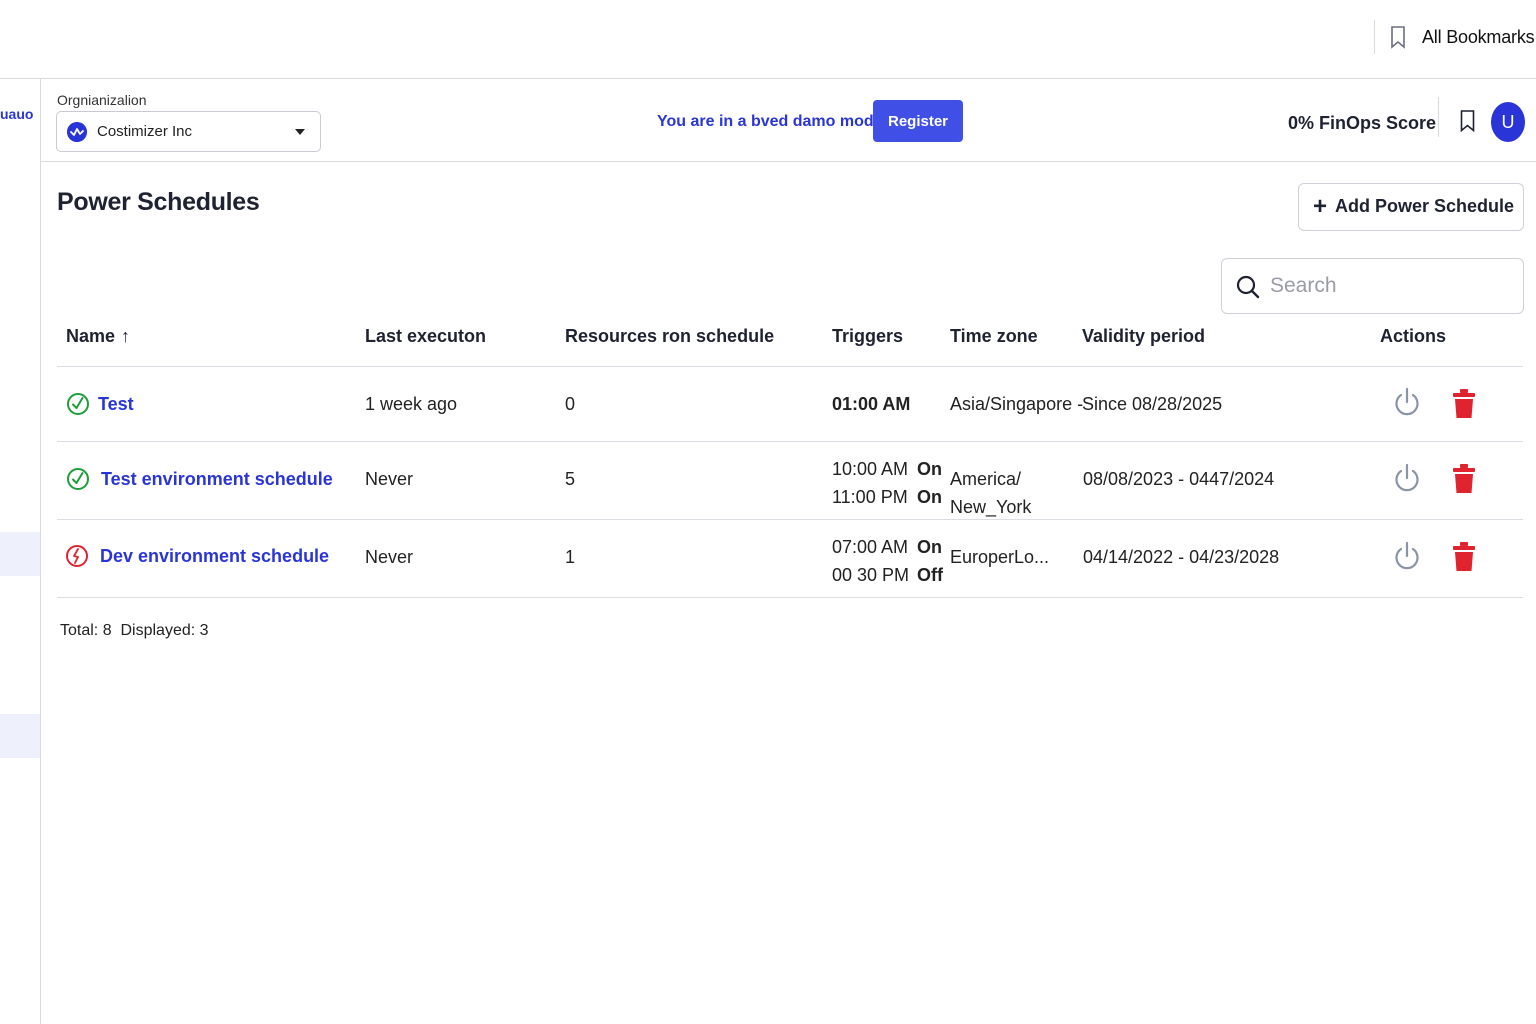 The image size is (1536, 1024). I want to click on trigger-time: 01:00 AM, so click(871, 404).